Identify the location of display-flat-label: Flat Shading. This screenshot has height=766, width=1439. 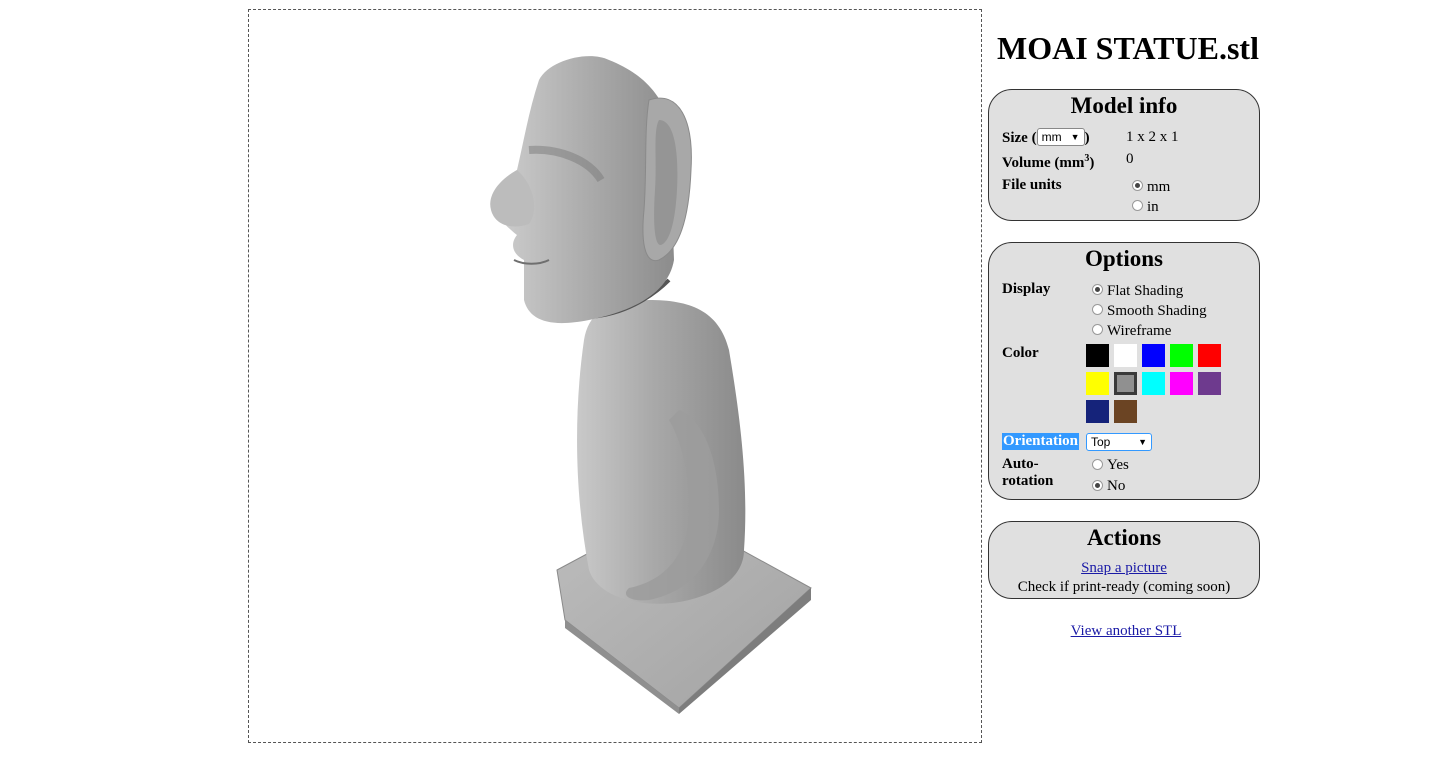
(1145, 291).